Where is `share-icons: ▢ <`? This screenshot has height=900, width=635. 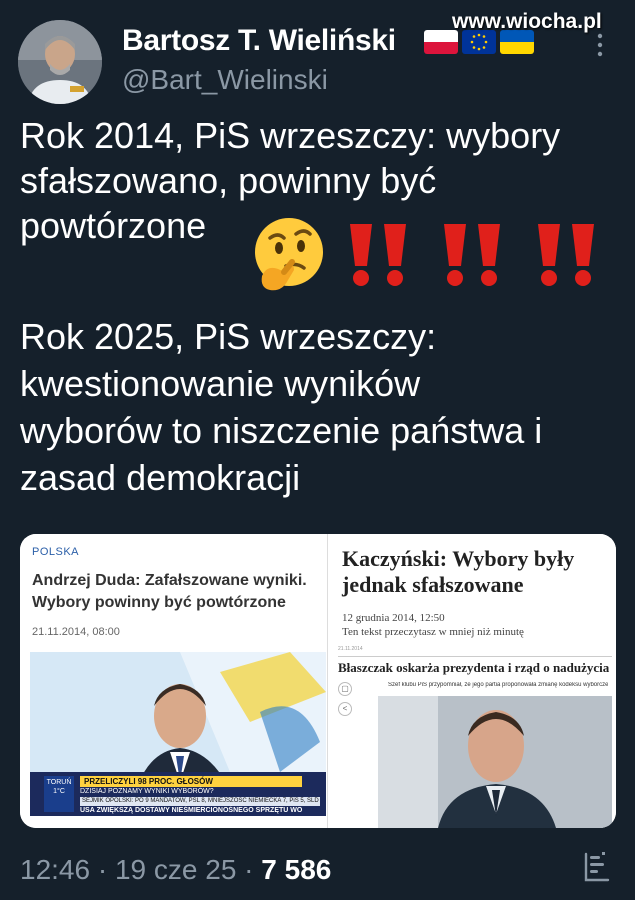
share-icons: ▢ < is located at coordinates (346, 702).